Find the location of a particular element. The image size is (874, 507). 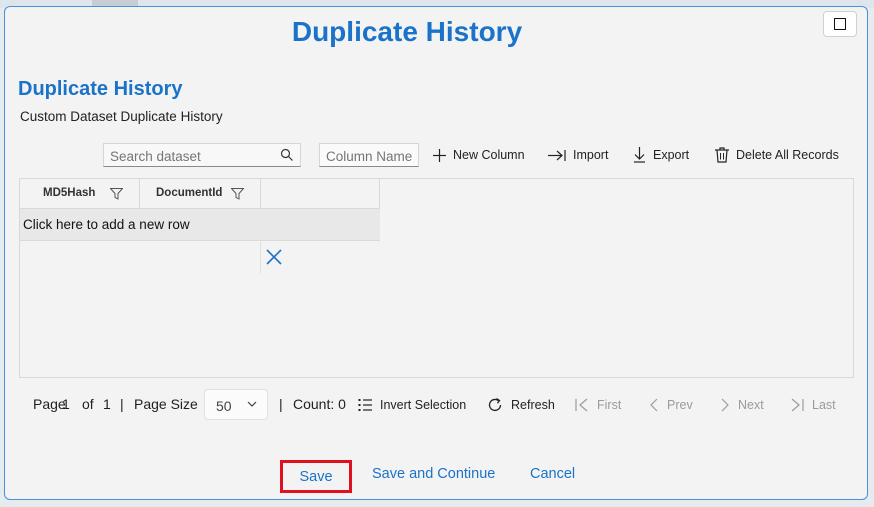

download-icon is located at coordinates (639, 155).